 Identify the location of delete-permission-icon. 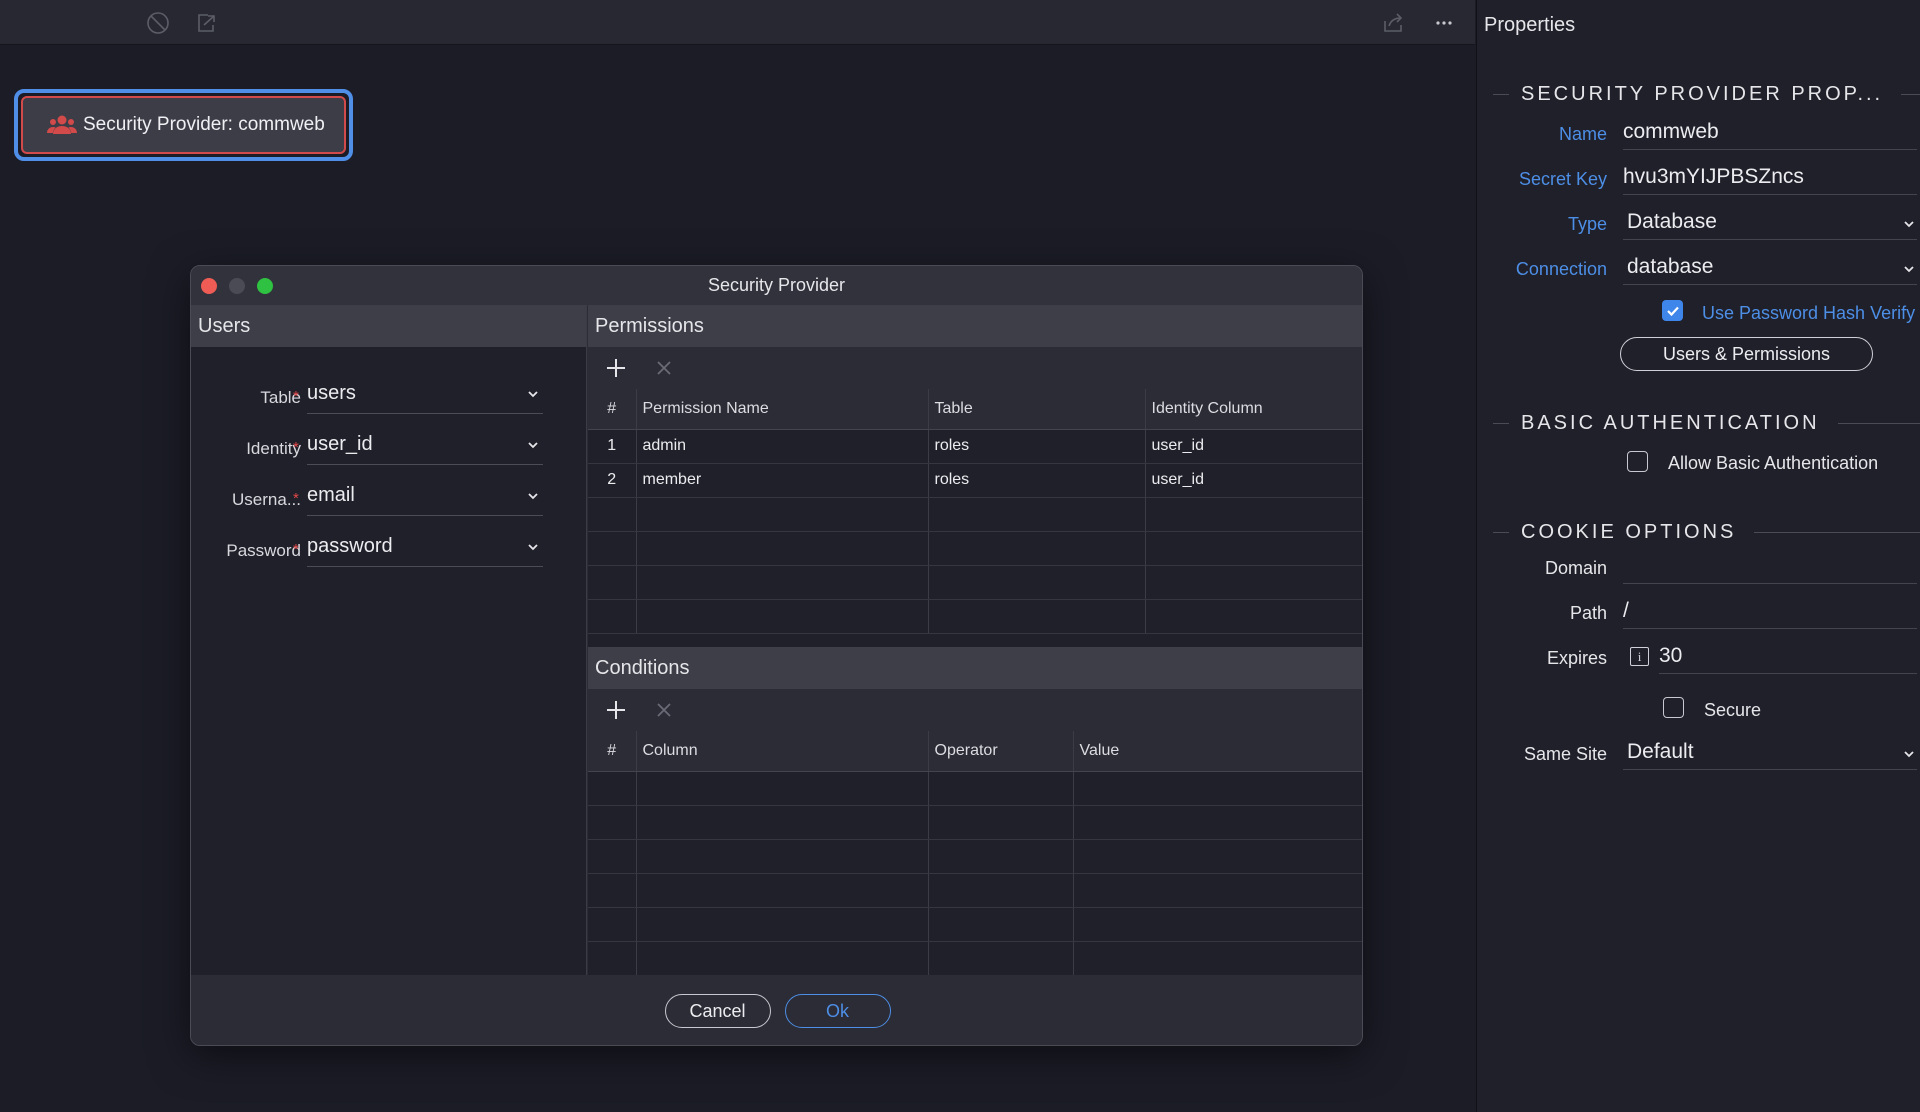
(664, 368).